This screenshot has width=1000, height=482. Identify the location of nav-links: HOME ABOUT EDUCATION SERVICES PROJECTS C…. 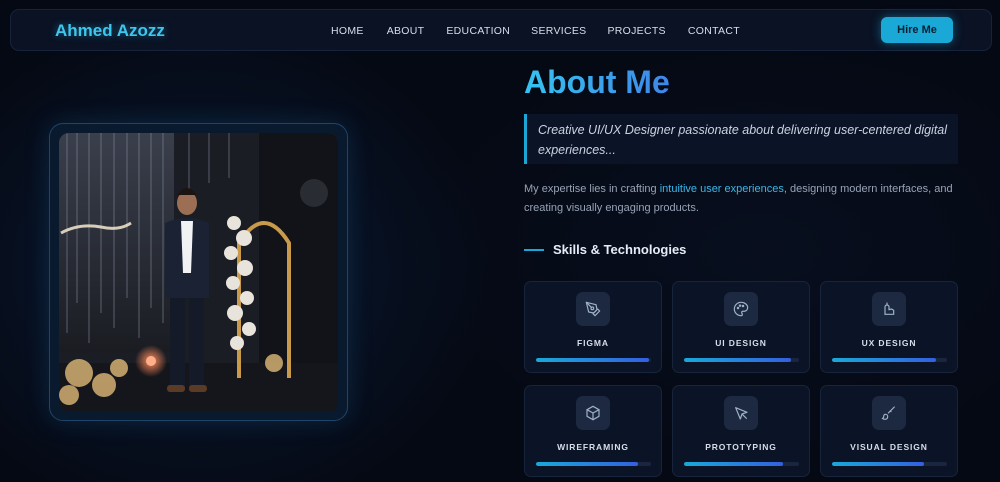
(535, 31).